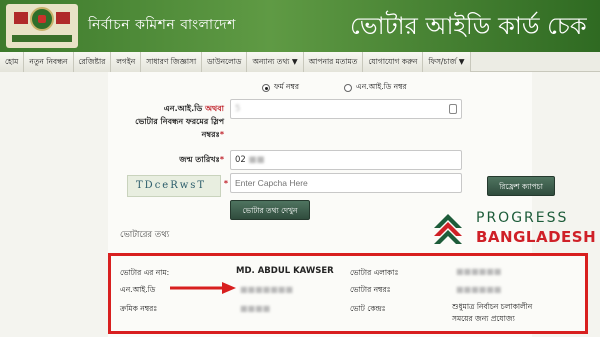 The height and width of the screenshot is (337, 600). I want to click on serial-number-value: ■■■■, so click(255, 308).